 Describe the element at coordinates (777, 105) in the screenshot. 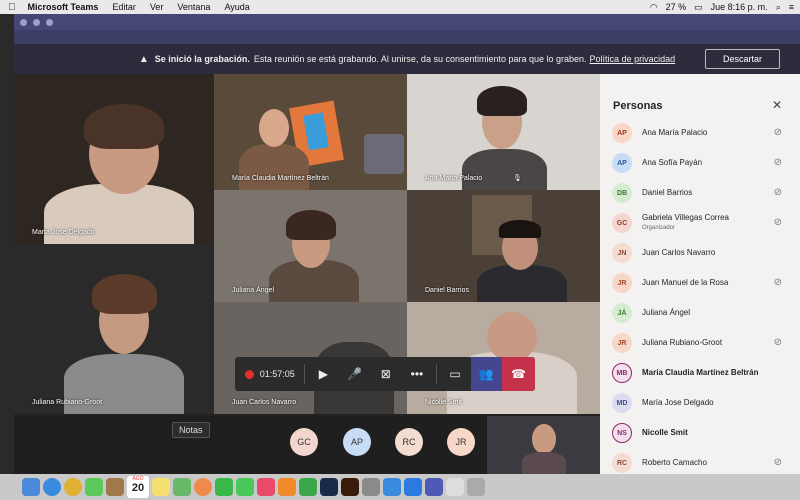

I see `close-icon: ✕` at that location.